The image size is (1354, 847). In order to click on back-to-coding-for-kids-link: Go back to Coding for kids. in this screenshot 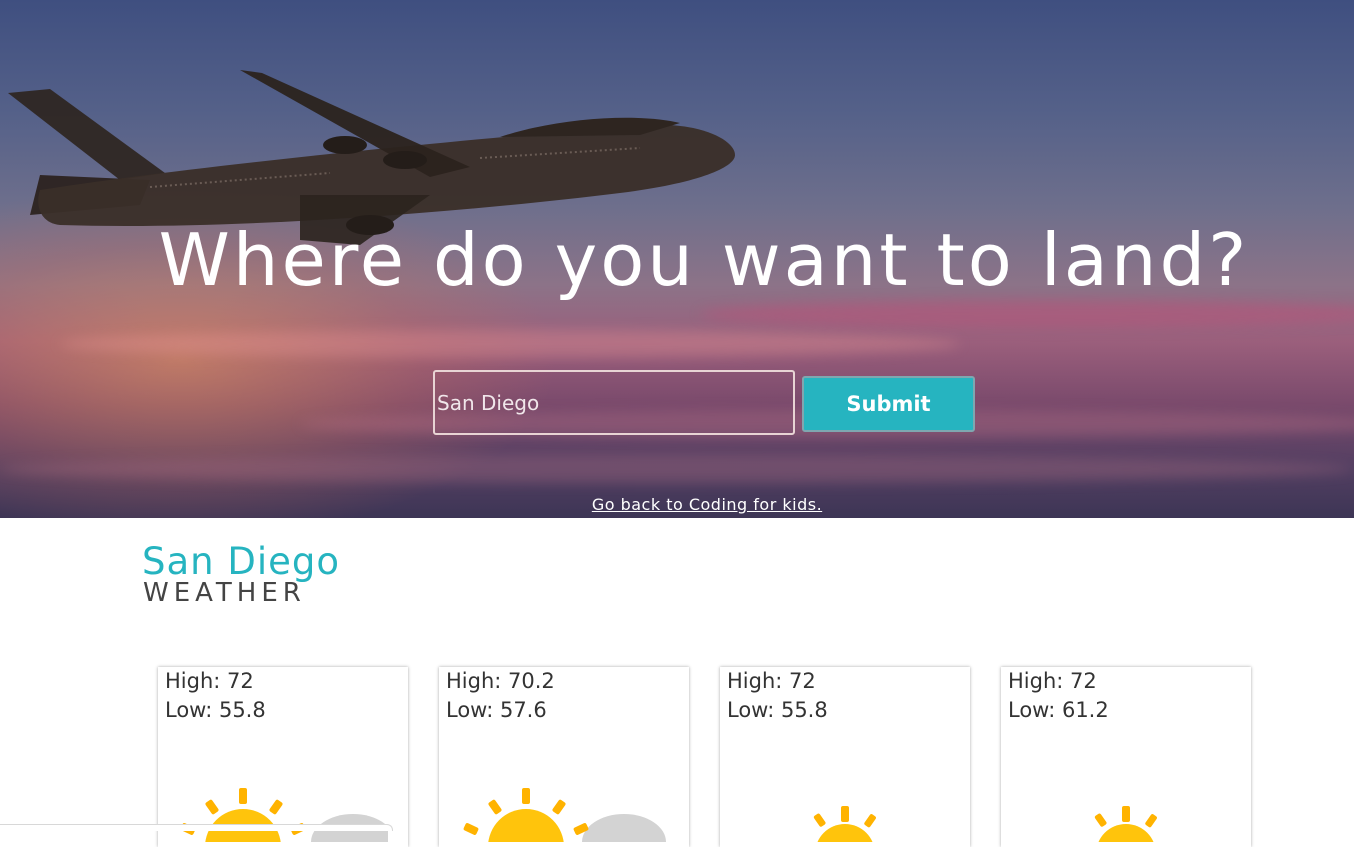, I will do `click(677, 504)`.